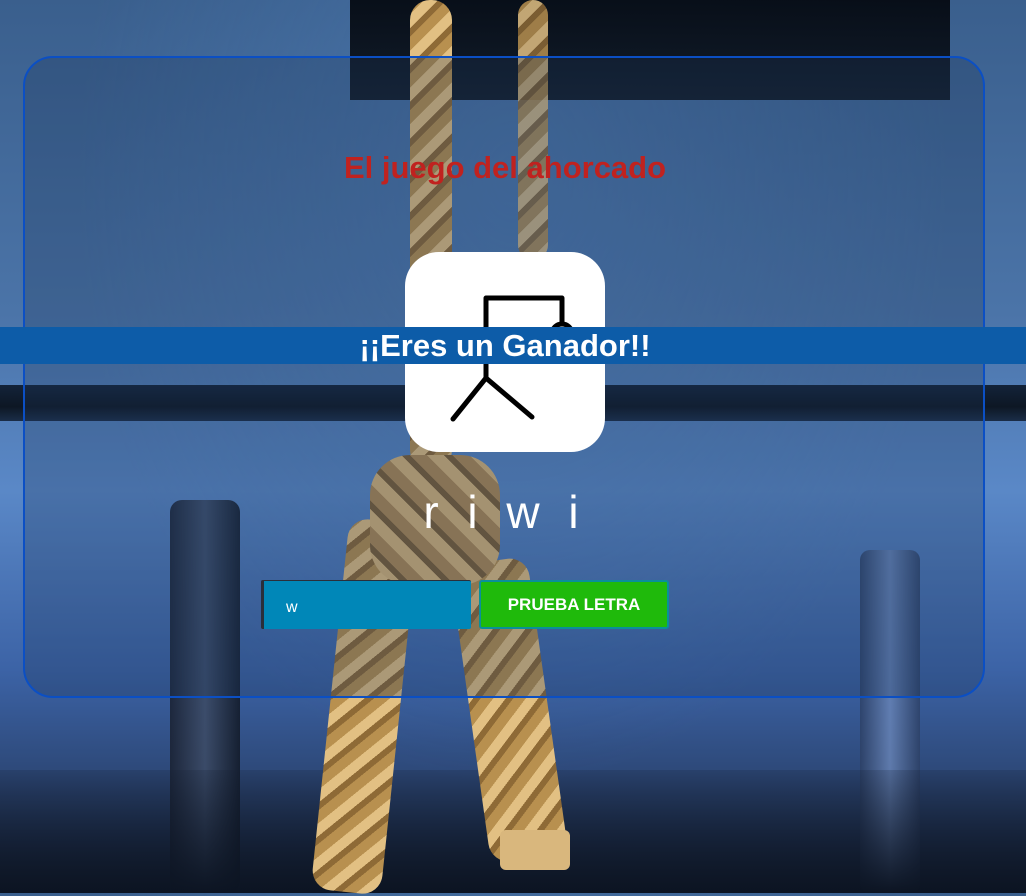 Image resolution: width=1026 pixels, height=896 pixels. What do you see at coordinates (366, 604) in the screenshot?
I see `letter-input` at bounding box center [366, 604].